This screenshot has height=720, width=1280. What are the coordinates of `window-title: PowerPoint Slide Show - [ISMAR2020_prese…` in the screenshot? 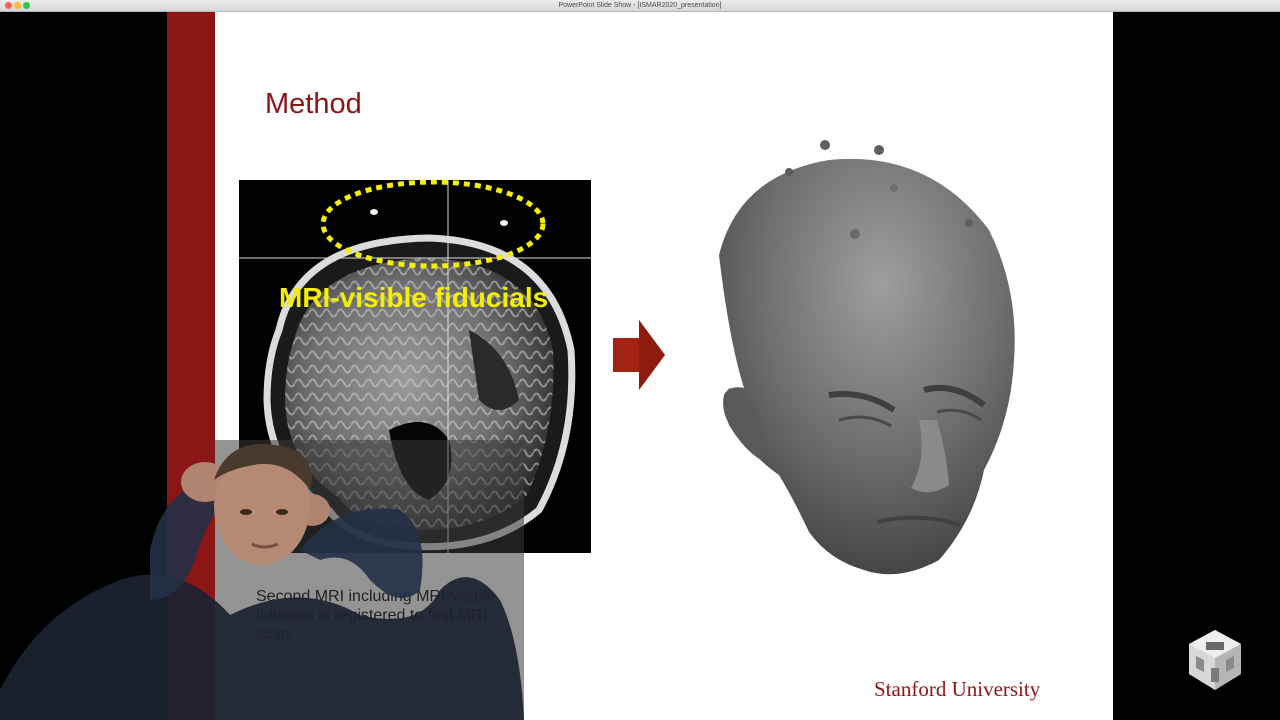 It's located at (640, 5).